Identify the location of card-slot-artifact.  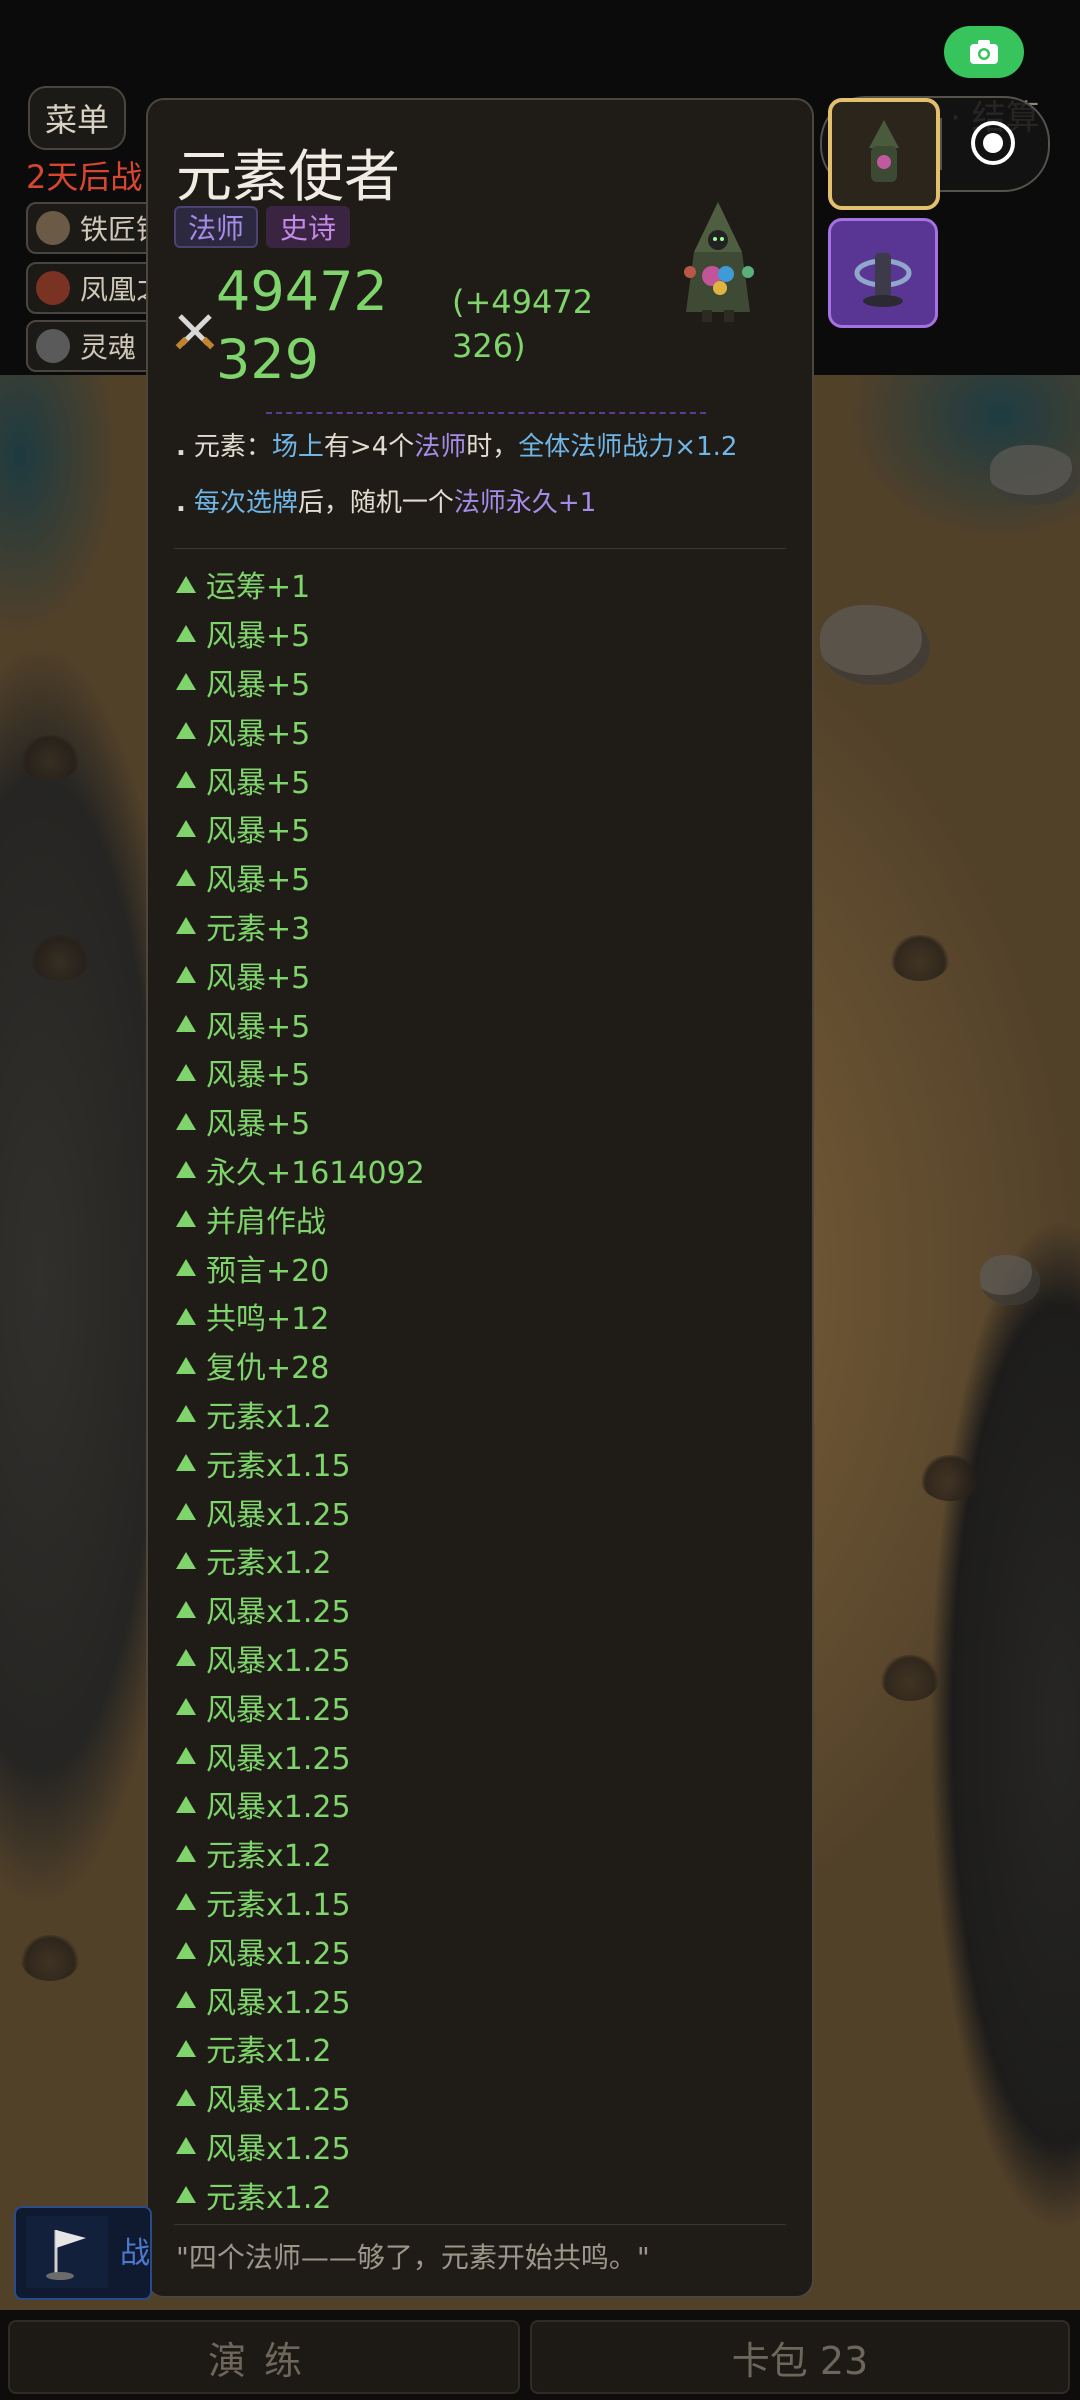
(883, 273).